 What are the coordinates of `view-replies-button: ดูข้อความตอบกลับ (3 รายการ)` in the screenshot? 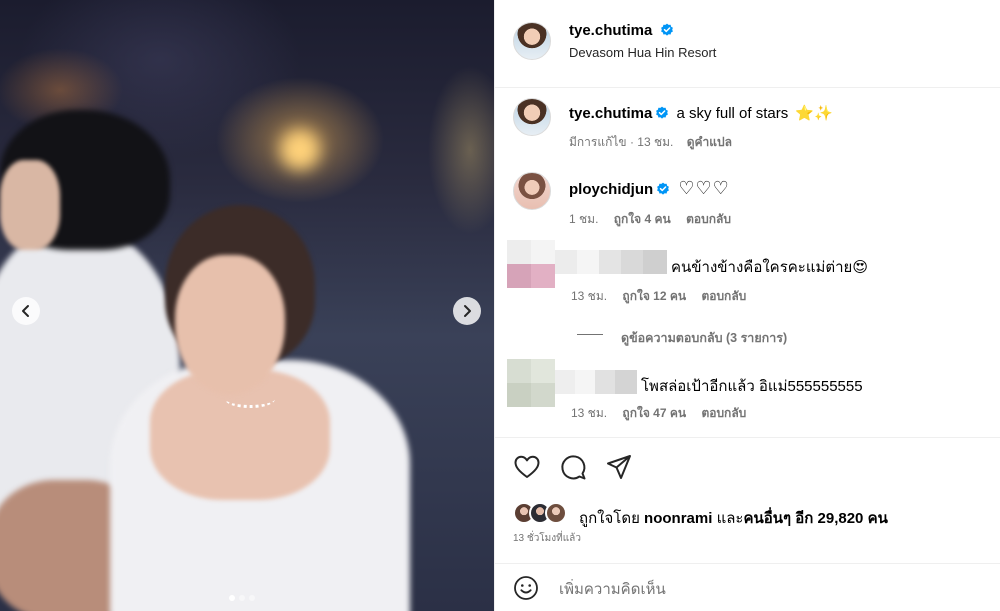 It's located at (704, 338).